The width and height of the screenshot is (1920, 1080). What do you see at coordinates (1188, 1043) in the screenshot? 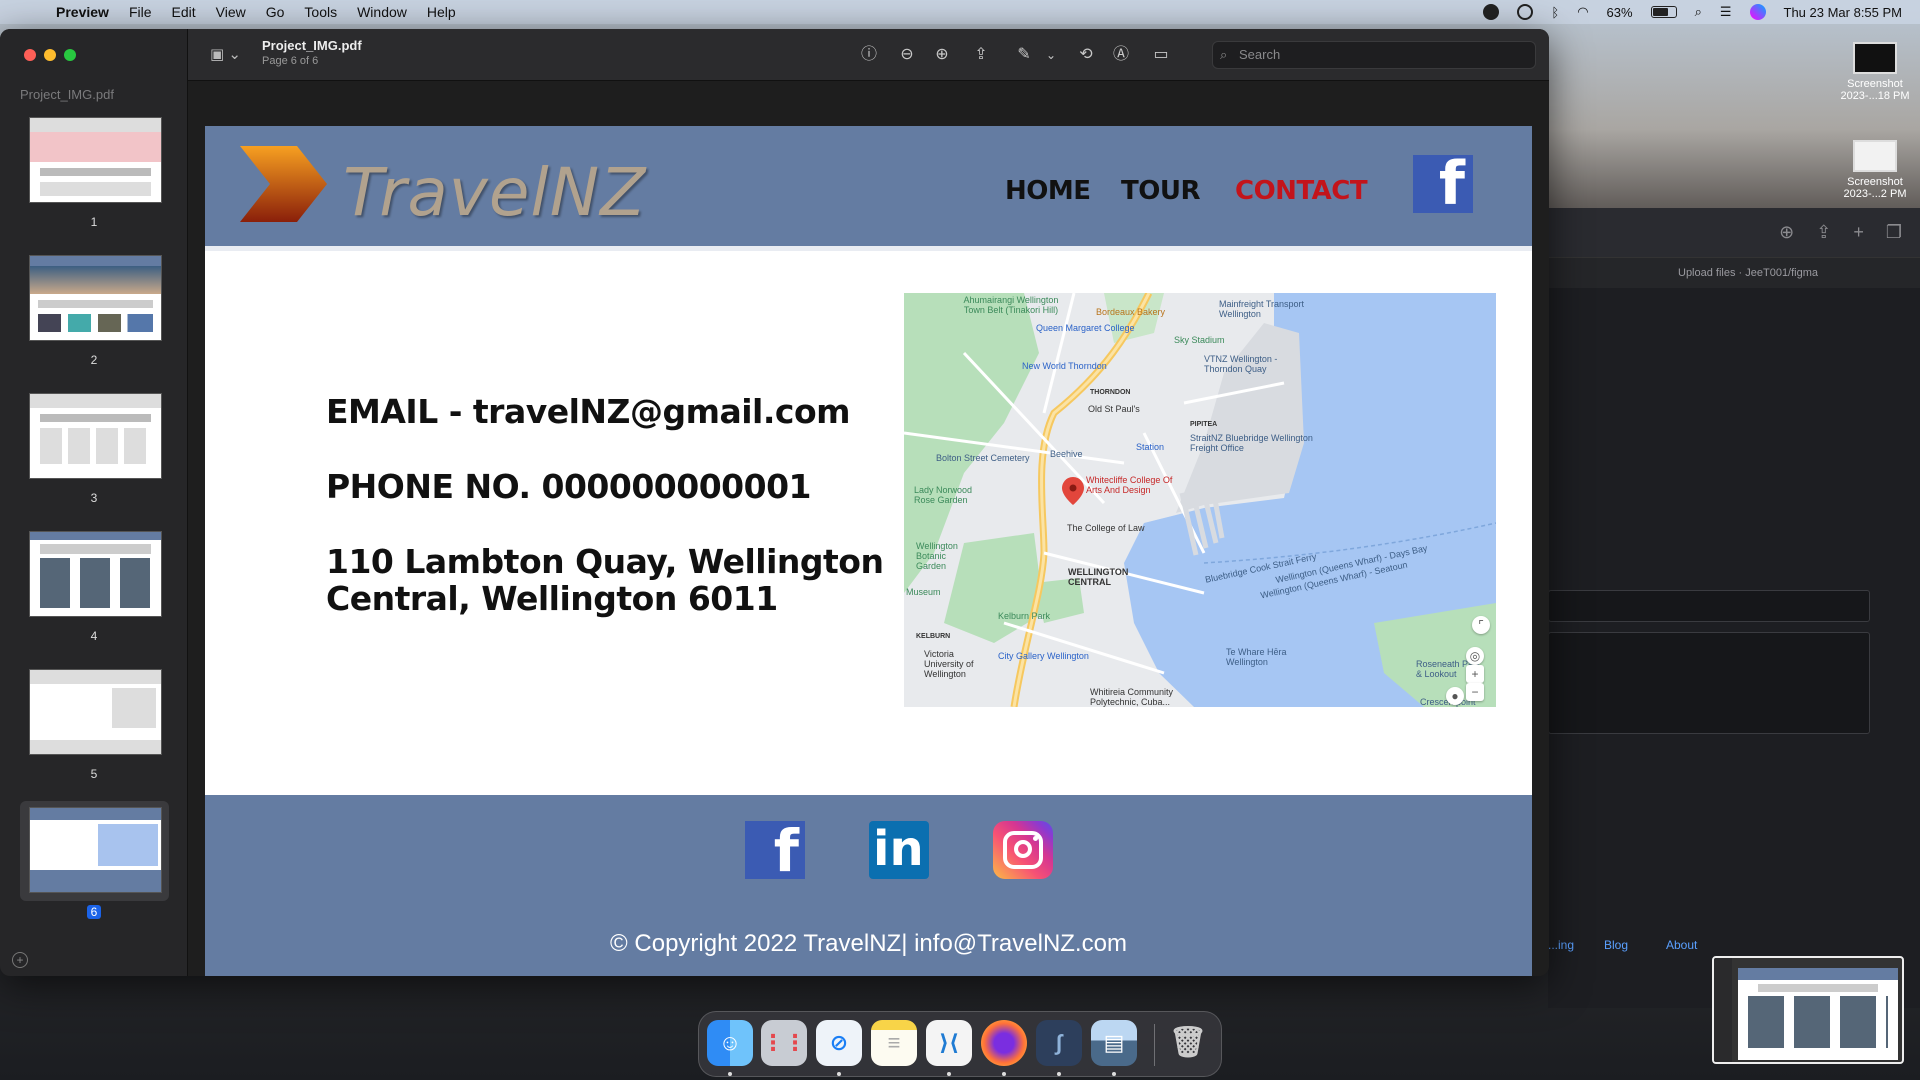
I see `trash-icon: 🗑` at bounding box center [1188, 1043].